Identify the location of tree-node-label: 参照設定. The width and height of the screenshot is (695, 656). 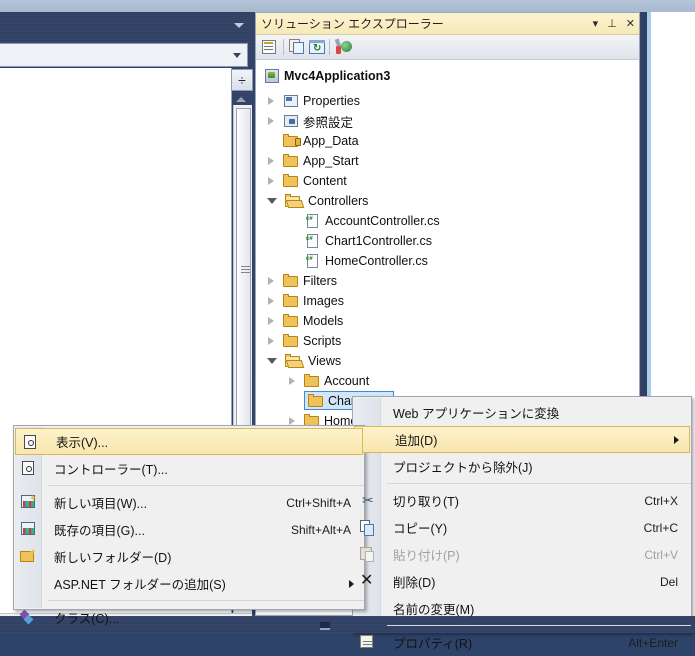
(328, 122).